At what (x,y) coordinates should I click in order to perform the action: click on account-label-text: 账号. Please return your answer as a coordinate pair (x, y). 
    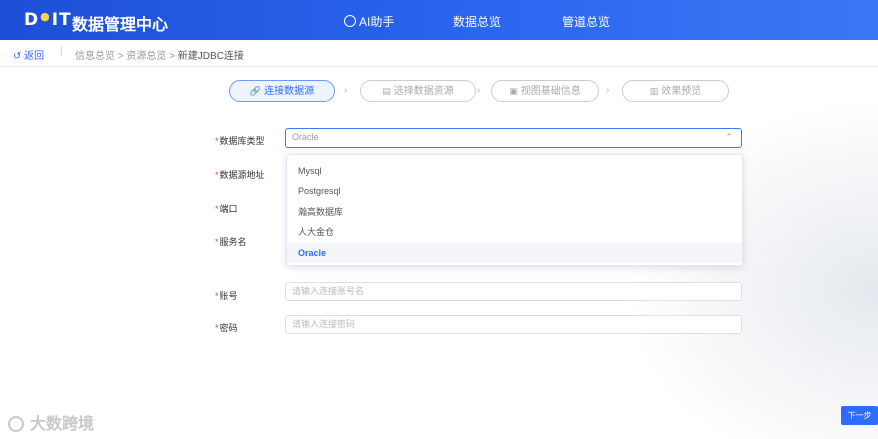
    Looking at the image, I should click on (228, 296).